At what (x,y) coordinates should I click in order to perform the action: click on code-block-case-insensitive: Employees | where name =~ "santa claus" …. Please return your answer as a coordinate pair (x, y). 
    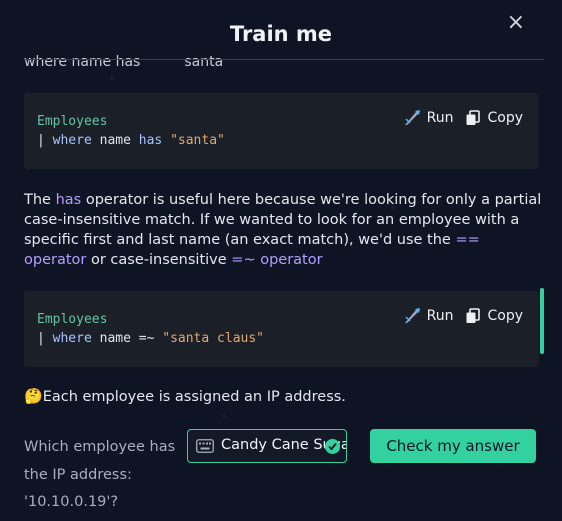
    Looking at the image, I should click on (281, 329).